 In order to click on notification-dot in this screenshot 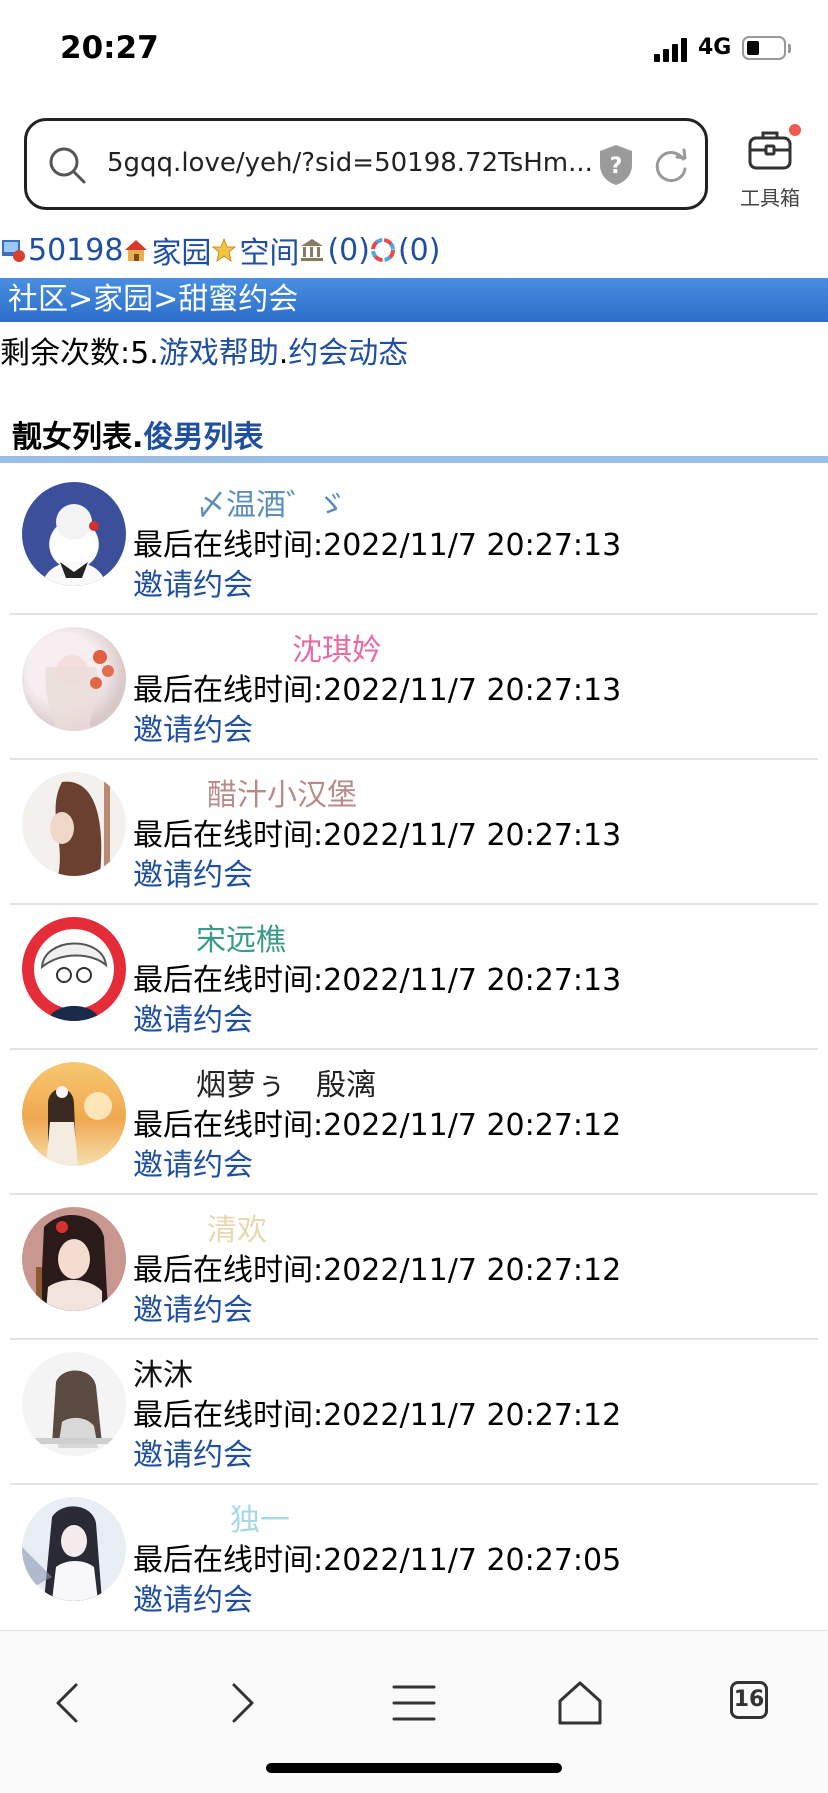, I will do `click(795, 130)`.